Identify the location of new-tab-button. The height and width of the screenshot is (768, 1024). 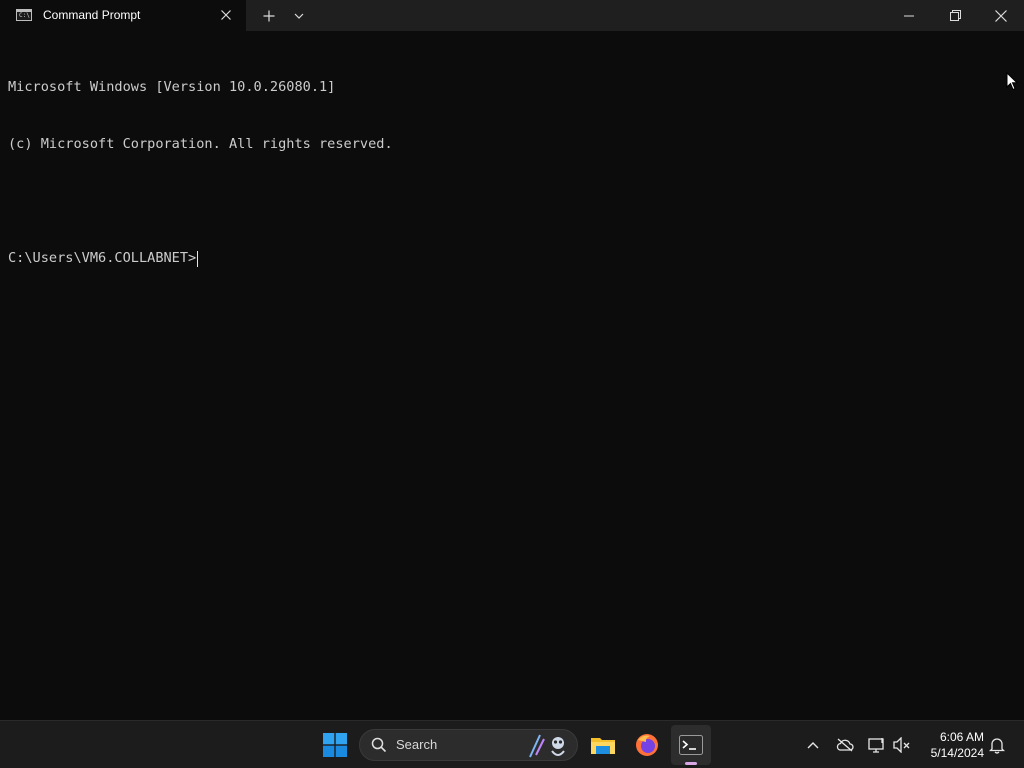
(269, 15).